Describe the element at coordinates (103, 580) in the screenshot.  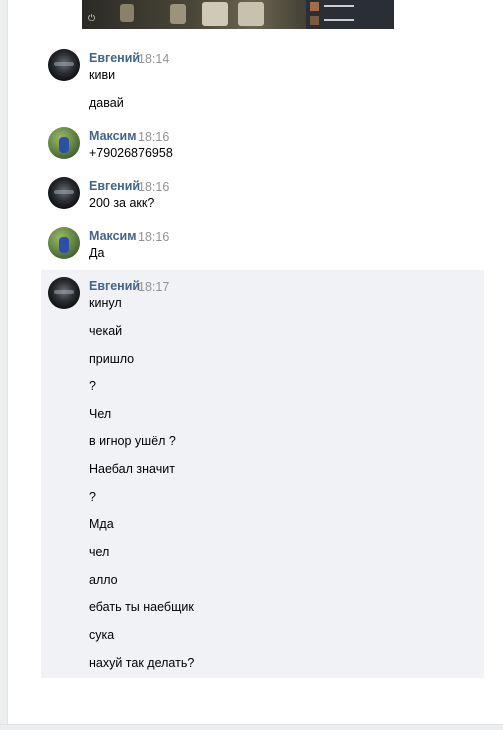
I see `message-text: алло` at that location.